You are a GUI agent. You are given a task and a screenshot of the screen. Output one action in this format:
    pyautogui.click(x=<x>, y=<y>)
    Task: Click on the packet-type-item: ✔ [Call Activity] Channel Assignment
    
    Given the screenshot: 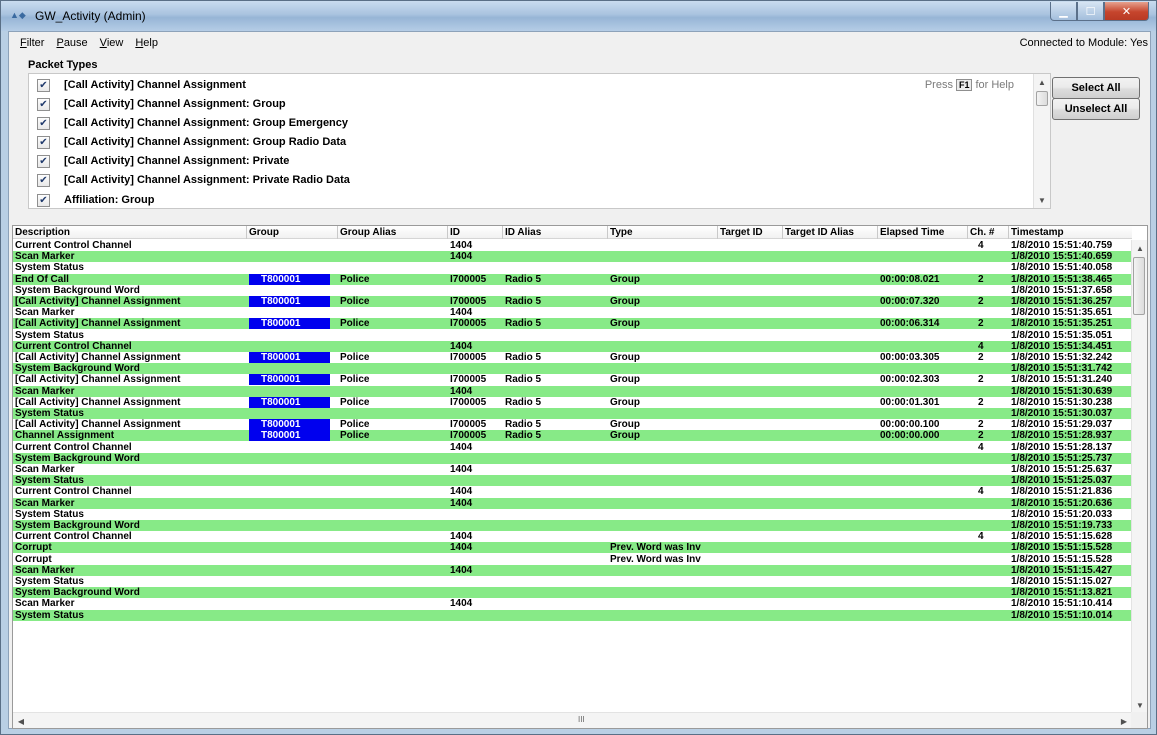 What is the action you would take?
    pyautogui.click(x=141, y=85)
    